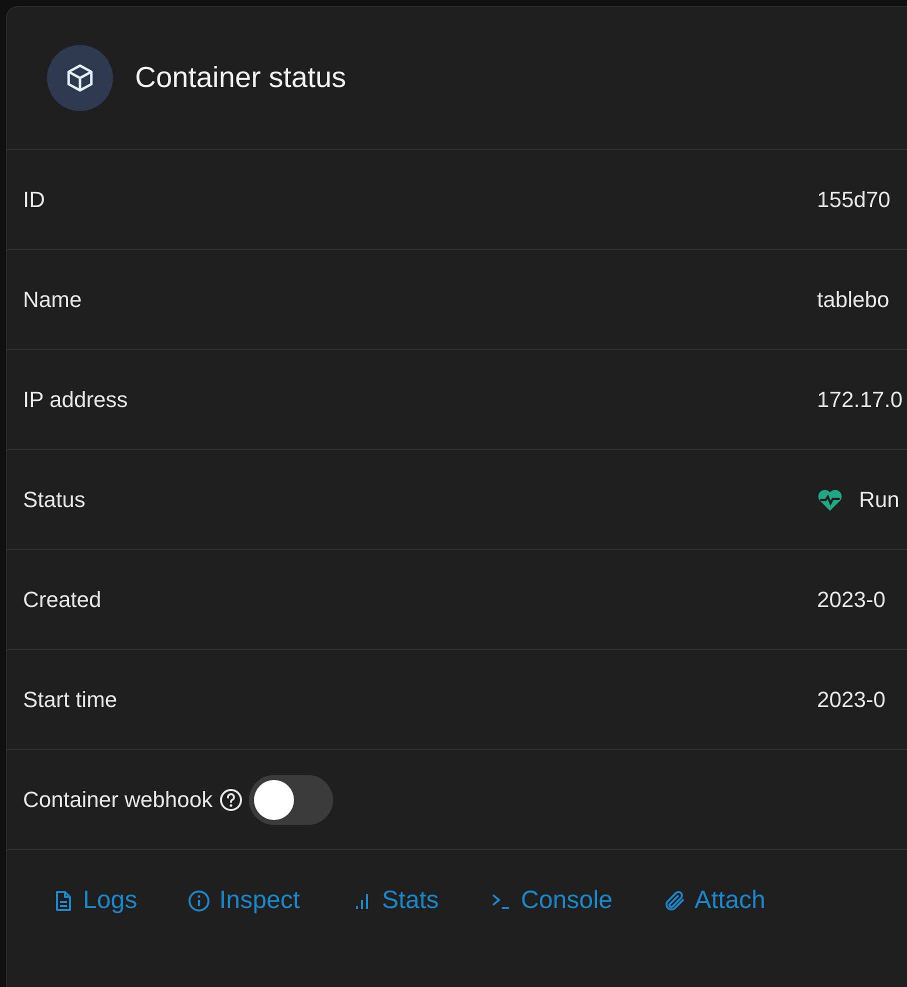 The width and height of the screenshot is (907, 987). What do you see at coordinates (394, 900) in the screenshot?
I see `action-link: Stats` at bounding box center [394, 900].